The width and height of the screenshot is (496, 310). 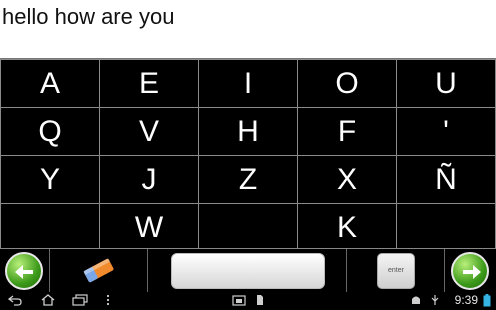 What do you see at coordinates (149, 227) in the screenshot?
I see `key-w: W` at bounding box center [149, 227].